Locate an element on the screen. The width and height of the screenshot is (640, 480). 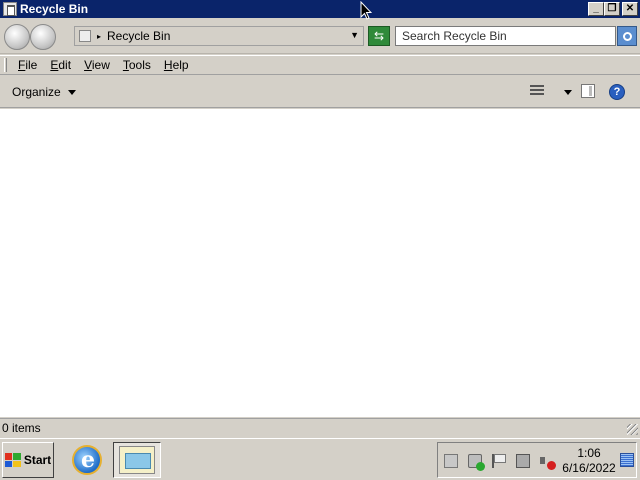
menu-help: Help is located at coordinates (176, 65).